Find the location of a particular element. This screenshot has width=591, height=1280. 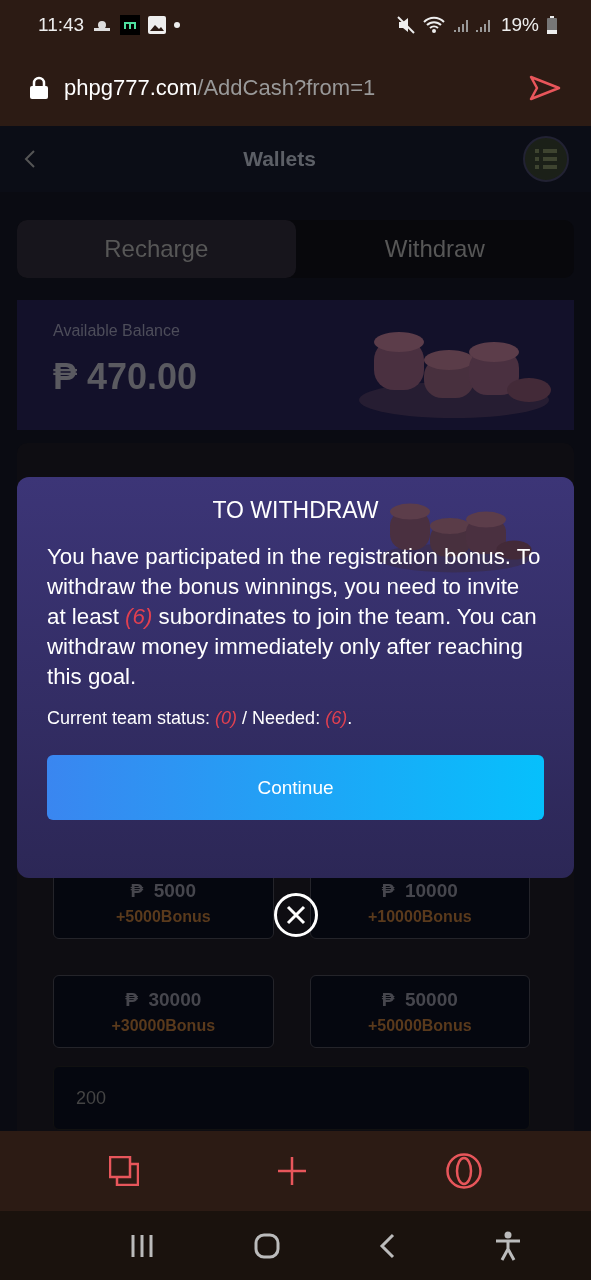

send-icon is located at coordinates (545, 88).